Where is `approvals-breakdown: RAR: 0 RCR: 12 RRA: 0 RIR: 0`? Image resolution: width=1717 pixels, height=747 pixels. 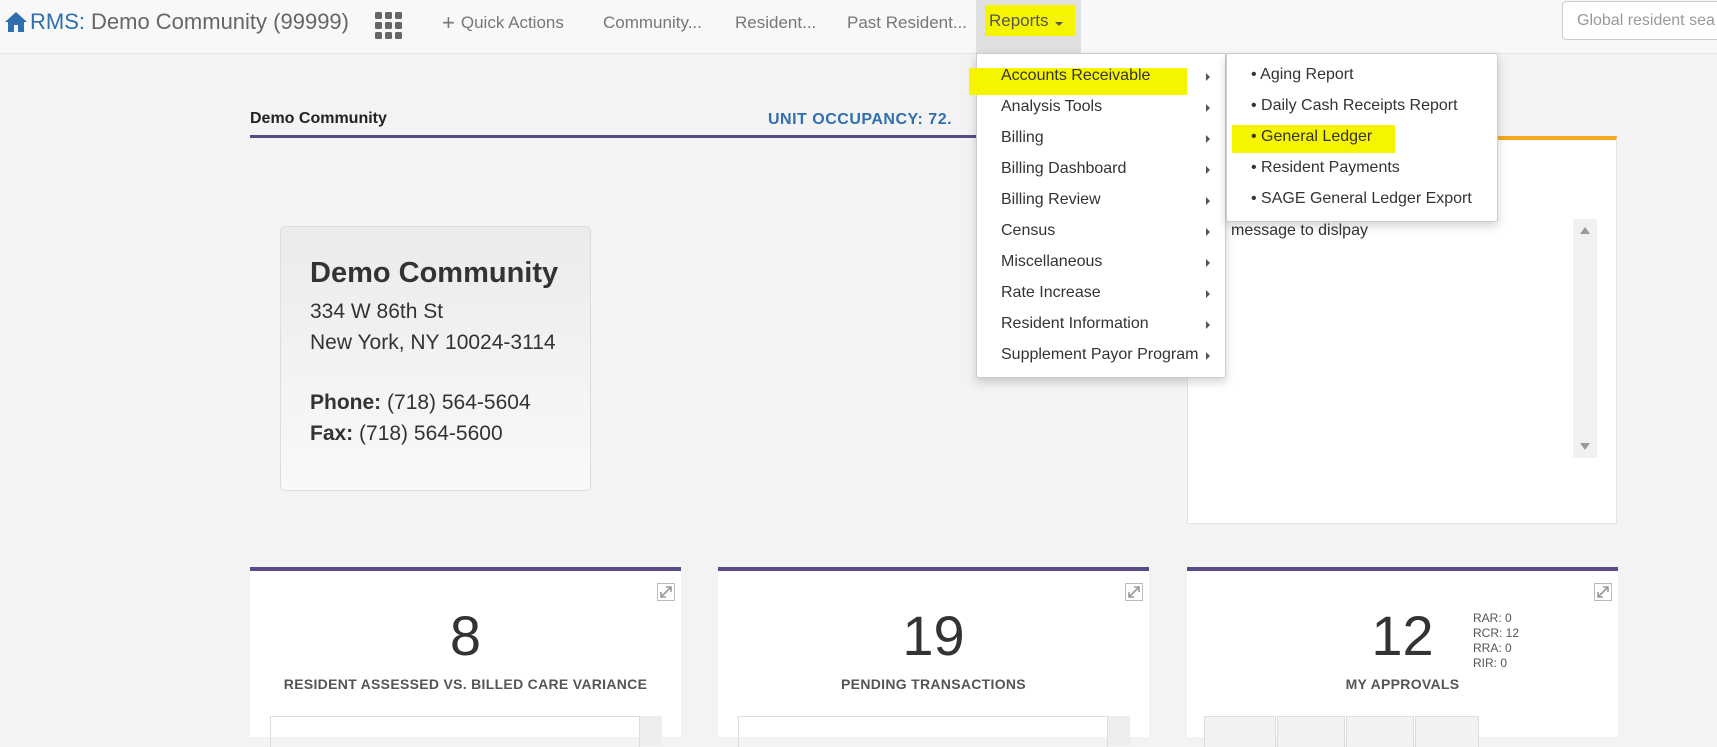
approvals-breakdown: RAR: 0 RCR: 12 RRA: 0 RIR: 0 is located at coordinates (1496, 641).